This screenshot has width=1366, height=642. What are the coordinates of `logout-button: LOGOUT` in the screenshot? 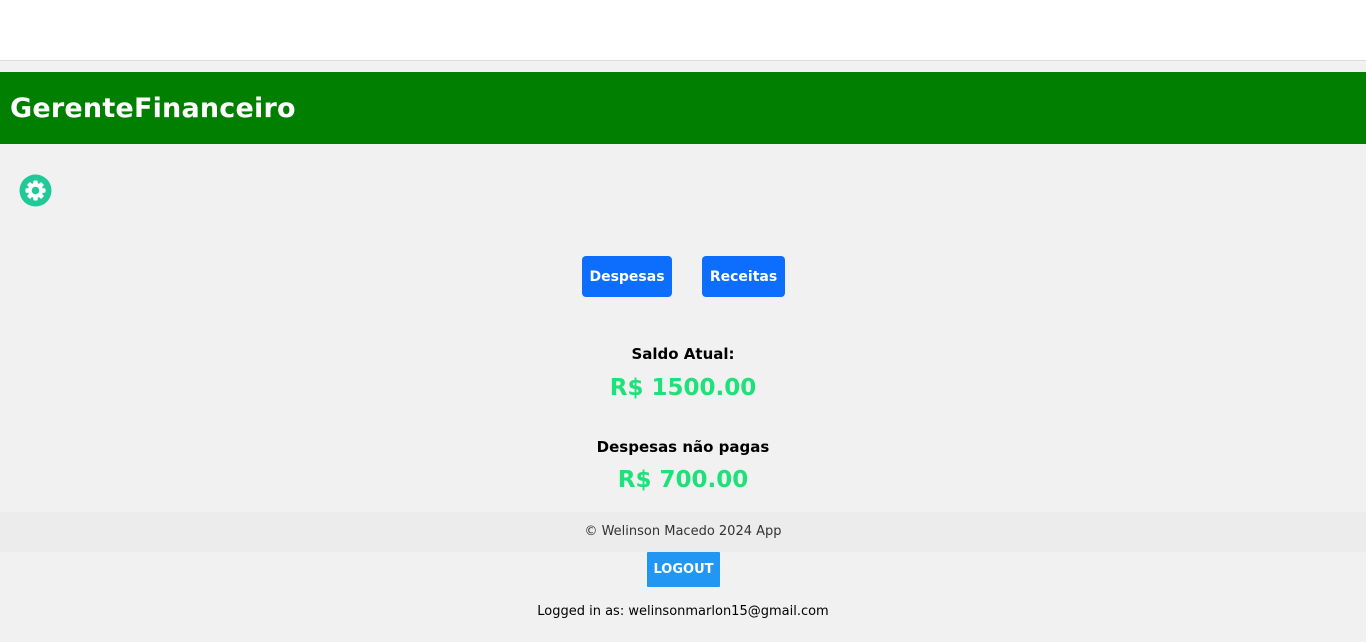 It's located at (683, 569).